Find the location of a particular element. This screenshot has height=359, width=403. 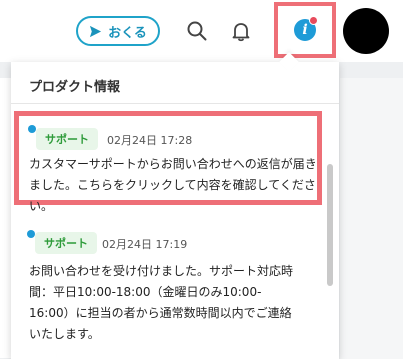

send-button: おくる is located at coordinates (118, 31).